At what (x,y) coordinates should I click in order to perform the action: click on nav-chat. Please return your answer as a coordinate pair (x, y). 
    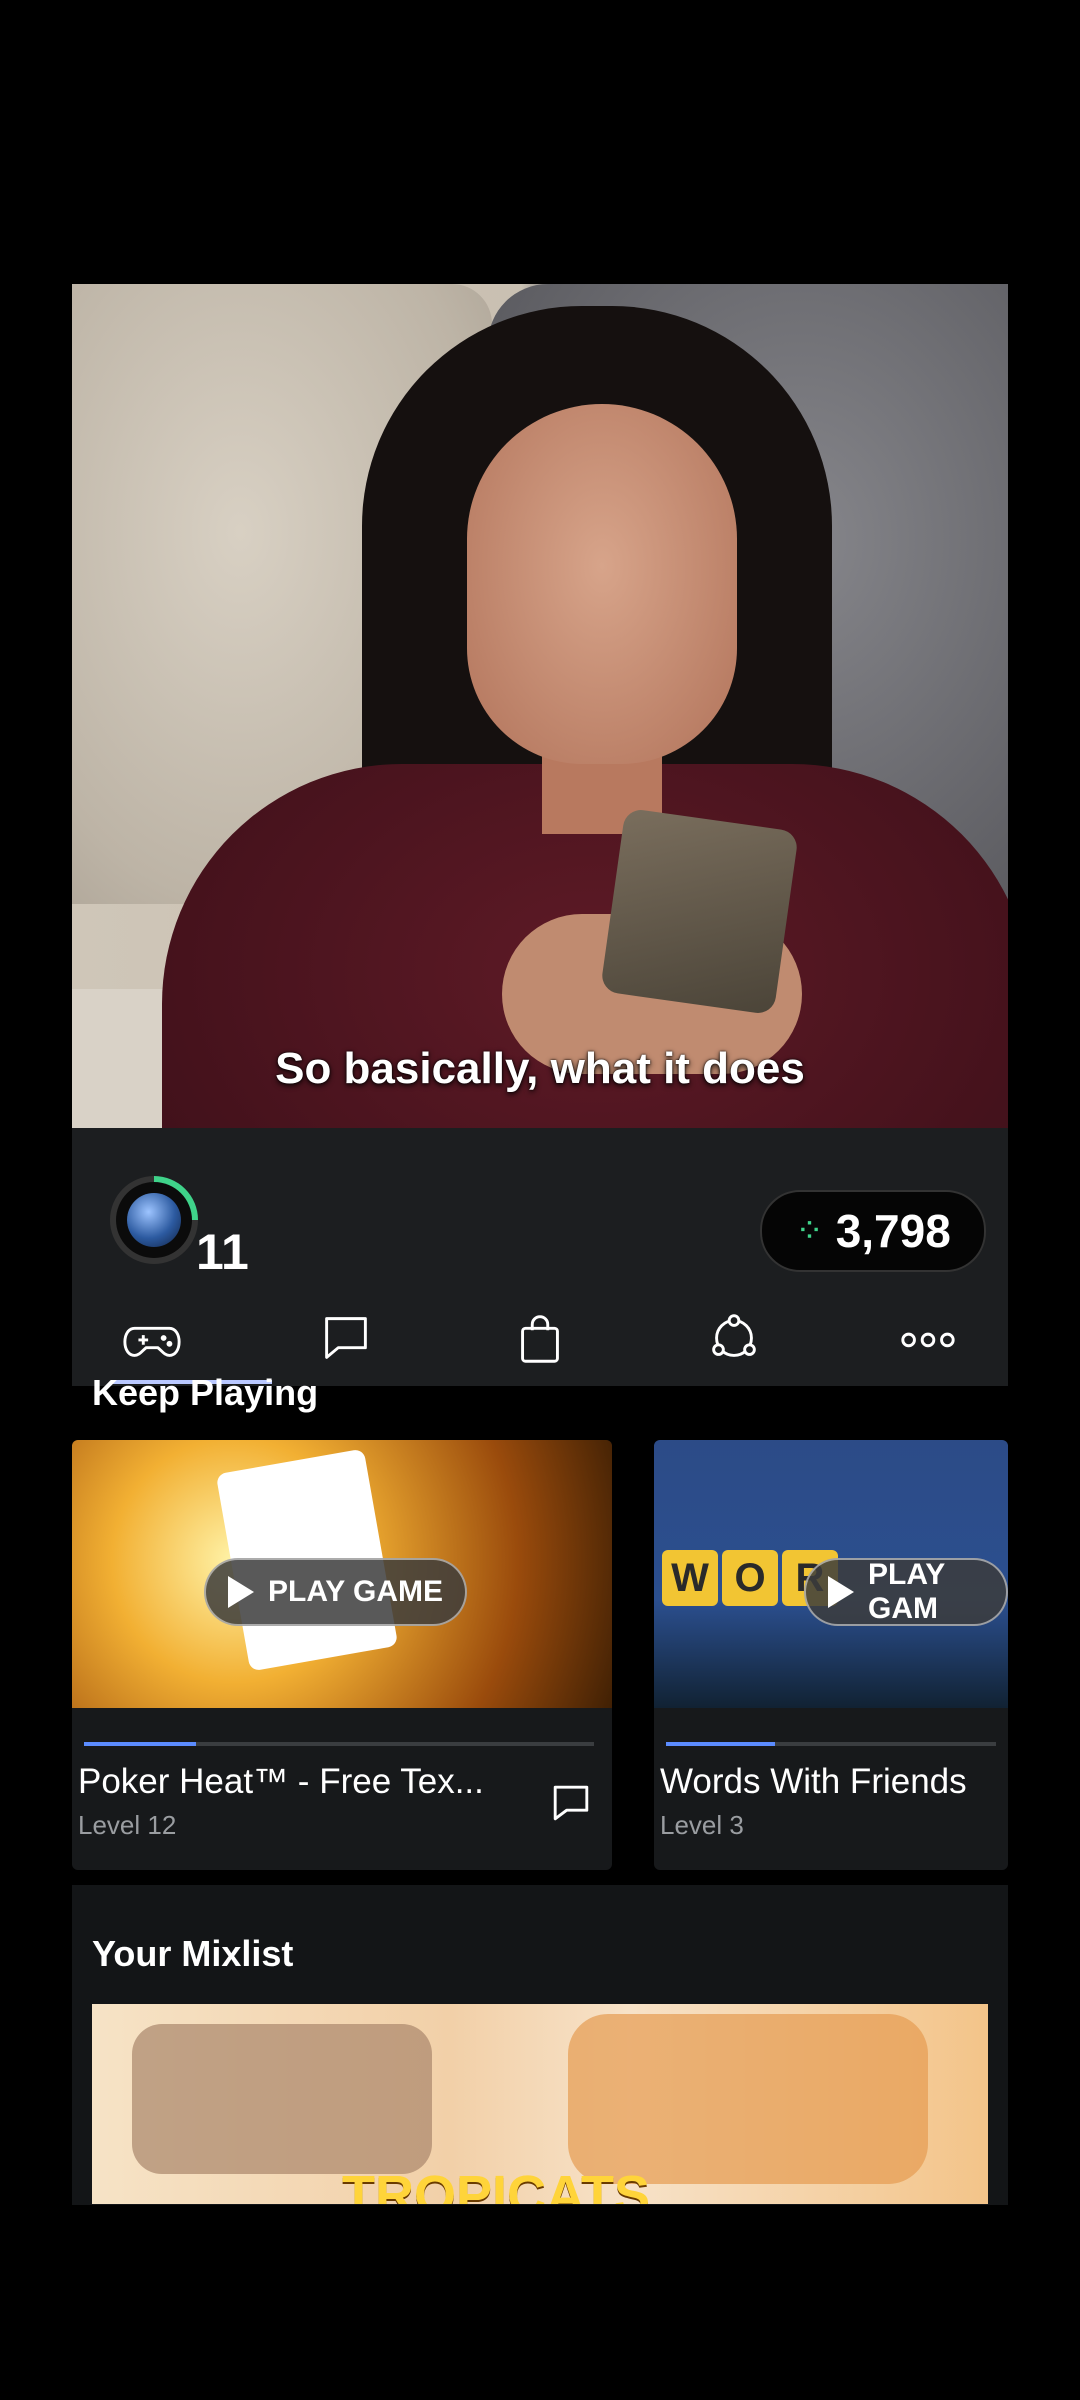
    Looking at the image, I should click on (346, 1338).